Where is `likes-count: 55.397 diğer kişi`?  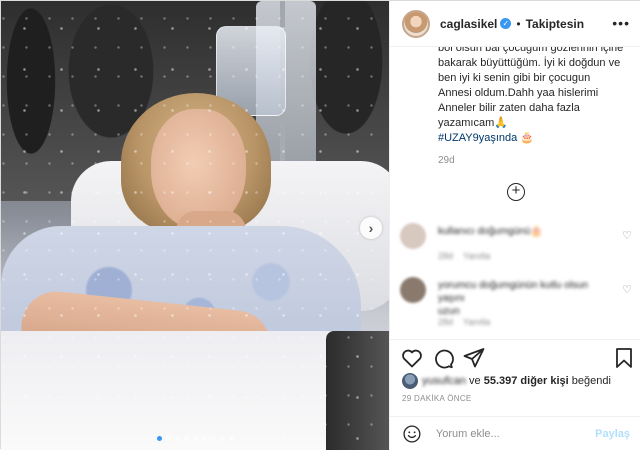 likes-count: 55.397 diğer kişi is located at coordinates (526, 381).